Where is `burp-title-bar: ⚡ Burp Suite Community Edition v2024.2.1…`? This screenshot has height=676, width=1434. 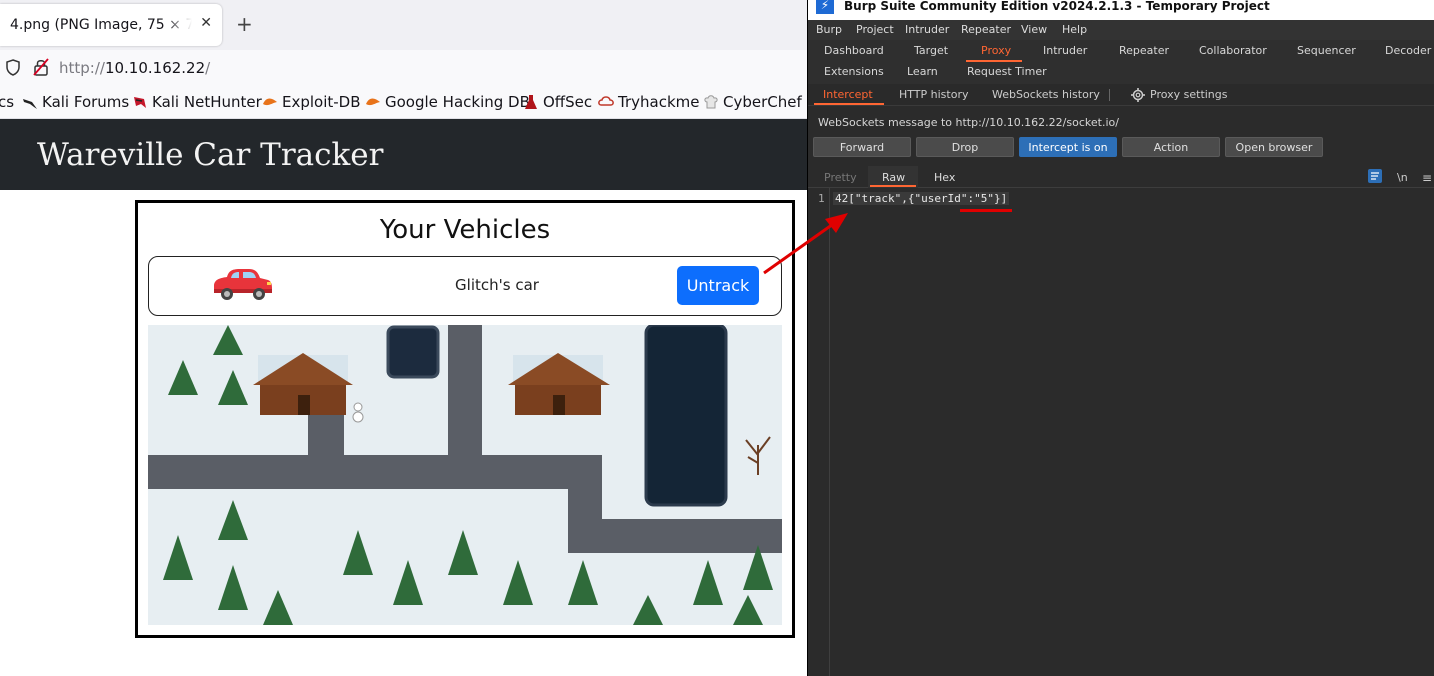 burp-title-bar: ⚡ Burp Suite Community Edition v2024.2.1… is located at coordinates (1121, 10).